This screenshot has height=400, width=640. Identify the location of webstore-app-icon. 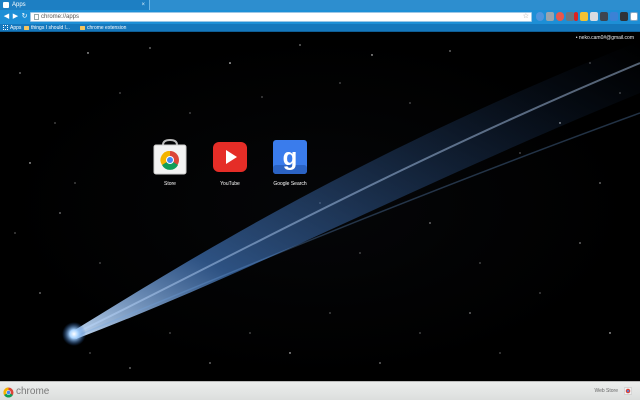
(170, 156).